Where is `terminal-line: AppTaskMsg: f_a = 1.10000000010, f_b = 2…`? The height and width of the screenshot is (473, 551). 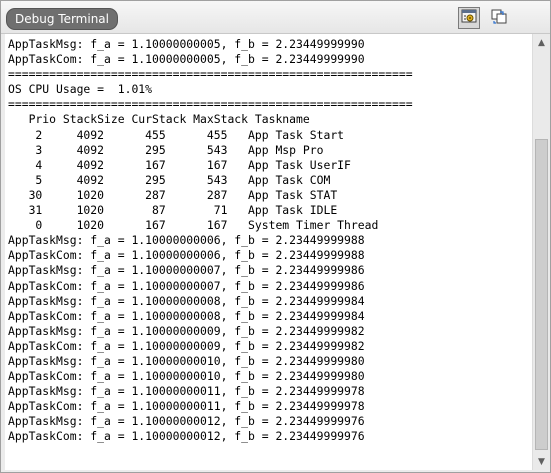 terminal-line: AppTaskMsg: f_a = 1.10000000010, f_b = 2… is located at coordinates (186, 360).